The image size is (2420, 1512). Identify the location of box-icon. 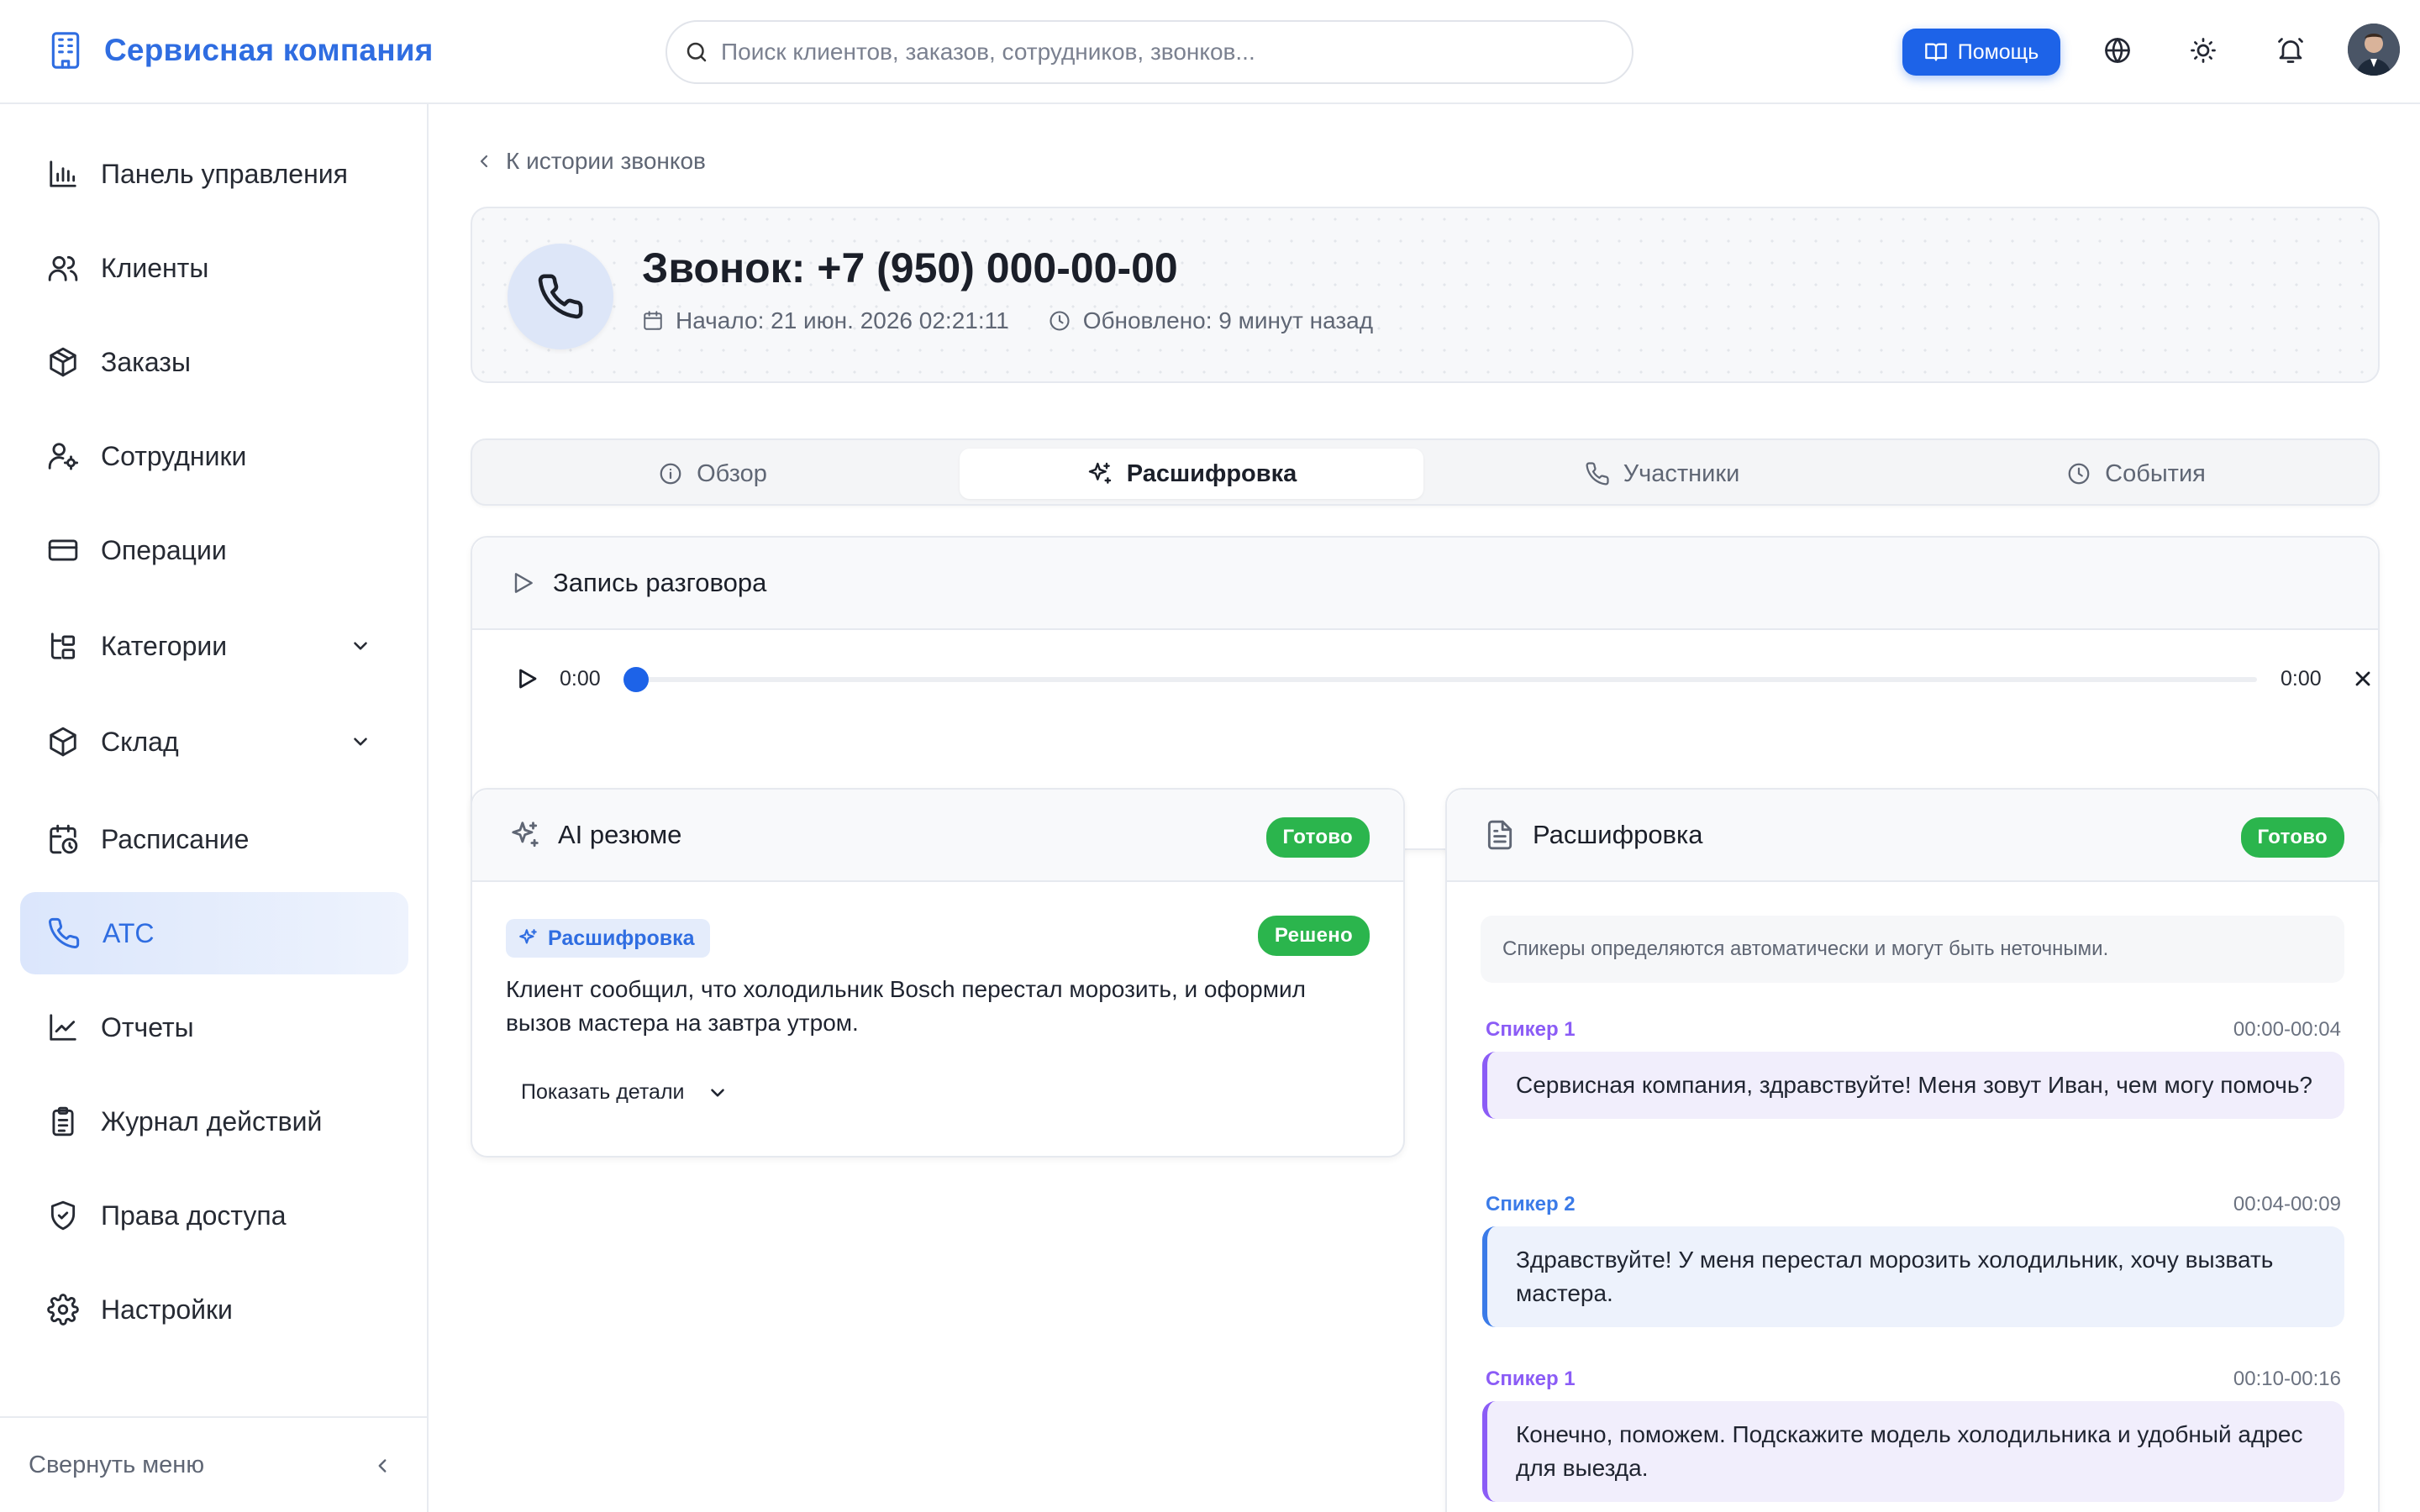
(63, 362).